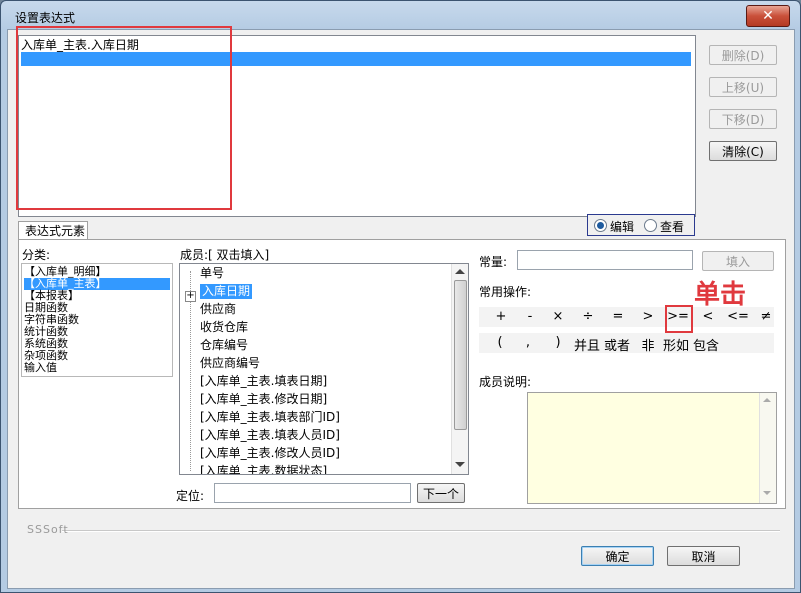  What do you see at coordinates (212, 273) in the screenshot?
I see `member-item: 单号` at bounding box center [212, 273].